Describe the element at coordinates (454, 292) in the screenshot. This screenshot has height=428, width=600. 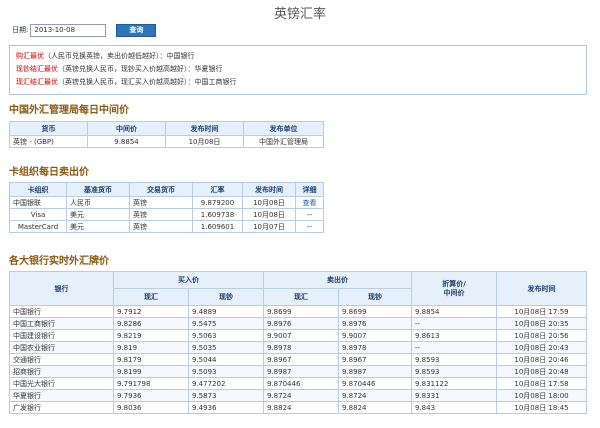
I see `conversion-header-line: 中间价` at that location.